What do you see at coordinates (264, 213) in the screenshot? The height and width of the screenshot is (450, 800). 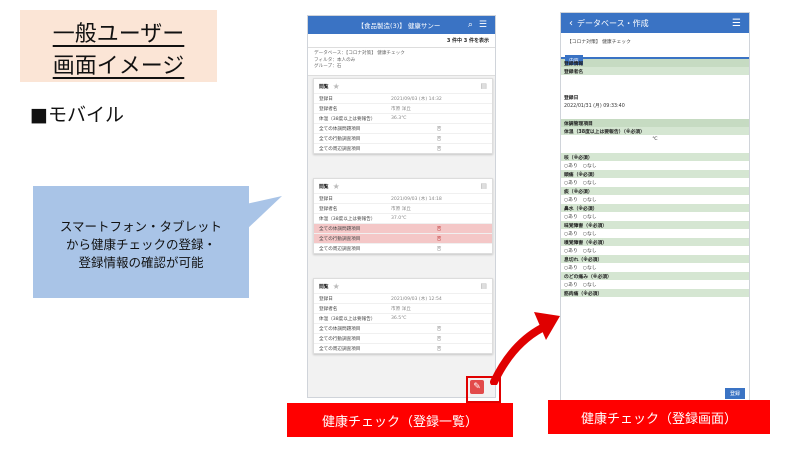 I see `callout-tail` at bounding box center [264, 213].